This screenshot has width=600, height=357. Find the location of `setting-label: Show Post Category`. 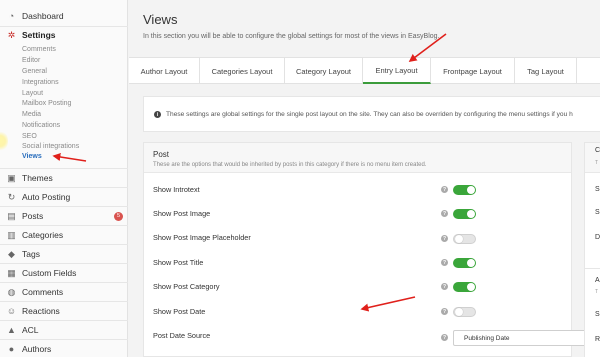

setting-label: Show Post Category is located at coordinates (186, 286).